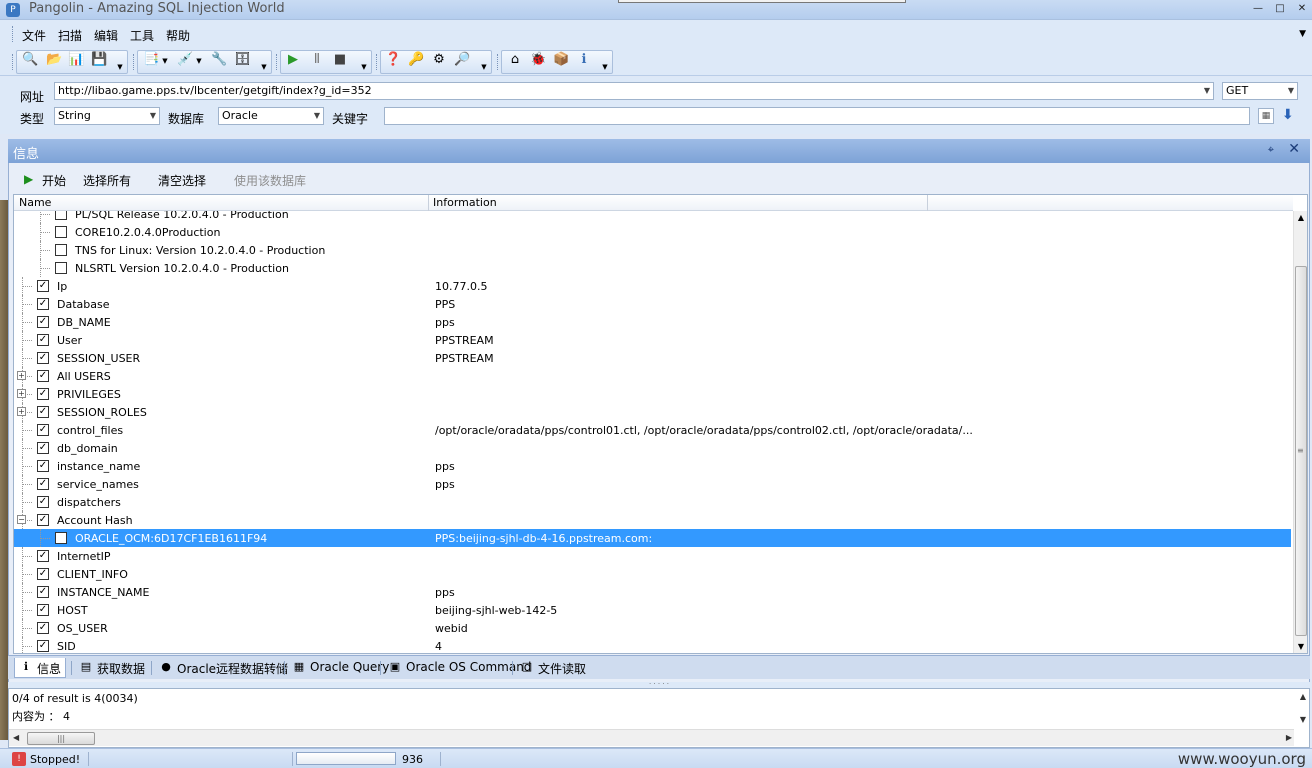  What do you see at coordinates (561, 60) in the screenshot?
I see `package-icon: 📦` at bounding box center [561, 60].